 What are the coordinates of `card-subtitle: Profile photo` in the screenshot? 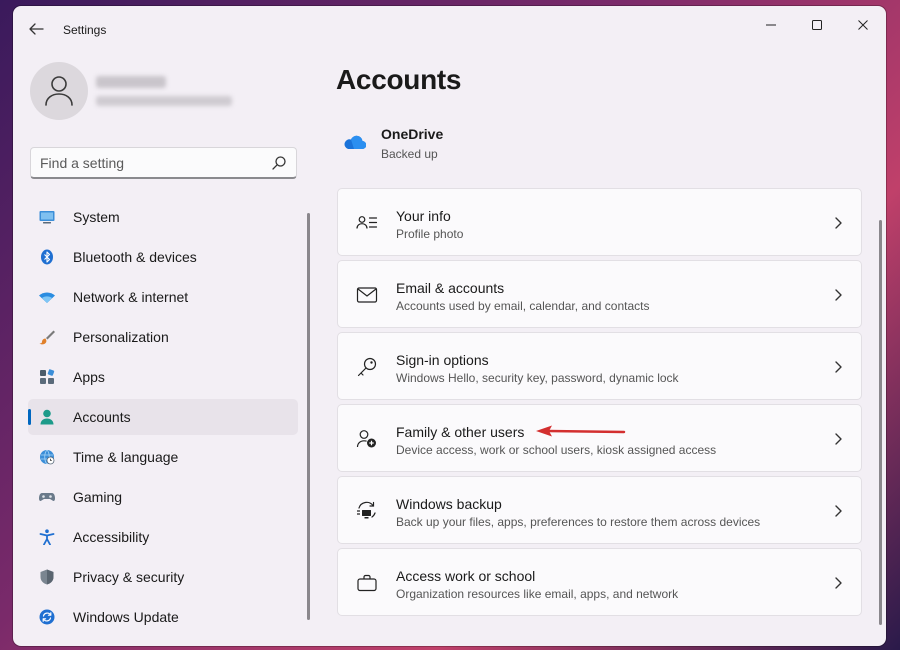 It's located at (430, 234).